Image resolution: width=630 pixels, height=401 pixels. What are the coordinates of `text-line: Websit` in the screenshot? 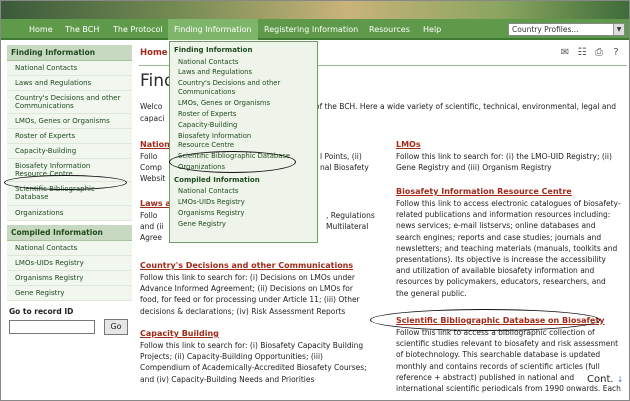 It's located at (153, 179).